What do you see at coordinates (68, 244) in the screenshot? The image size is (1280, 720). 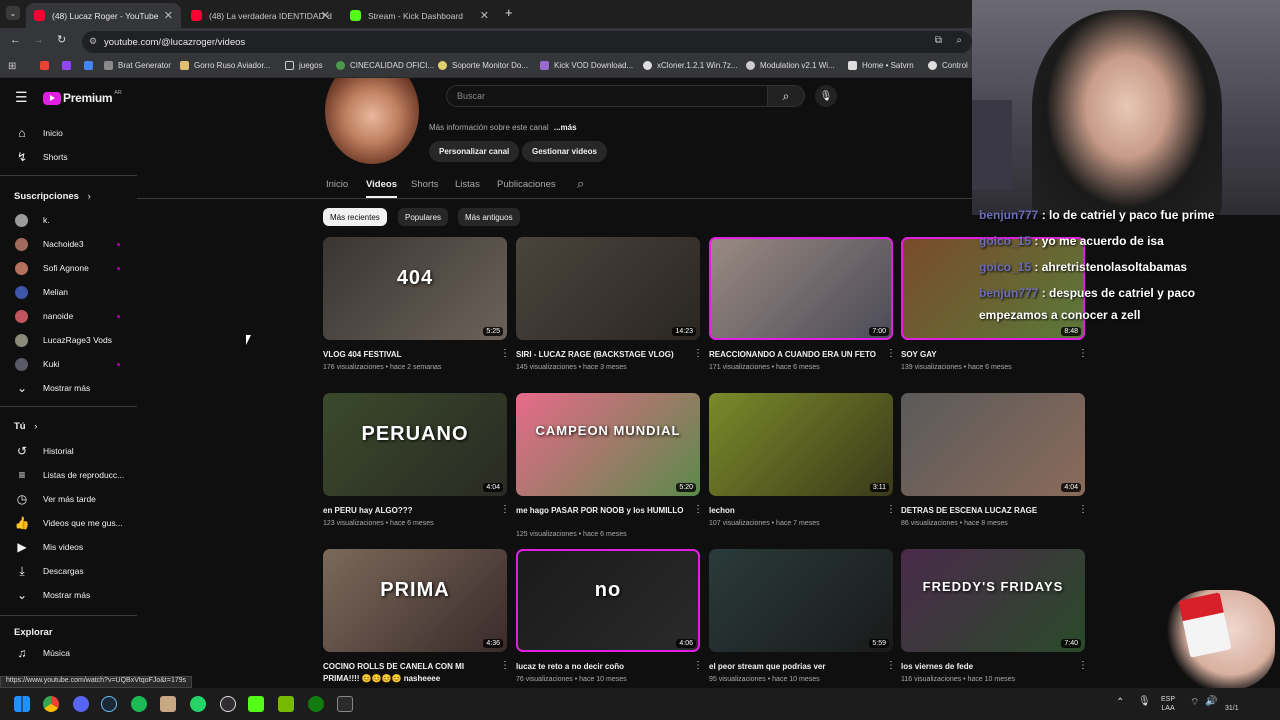 I see `subscription-item: Nachoide3` at bounding box center [68, 244].